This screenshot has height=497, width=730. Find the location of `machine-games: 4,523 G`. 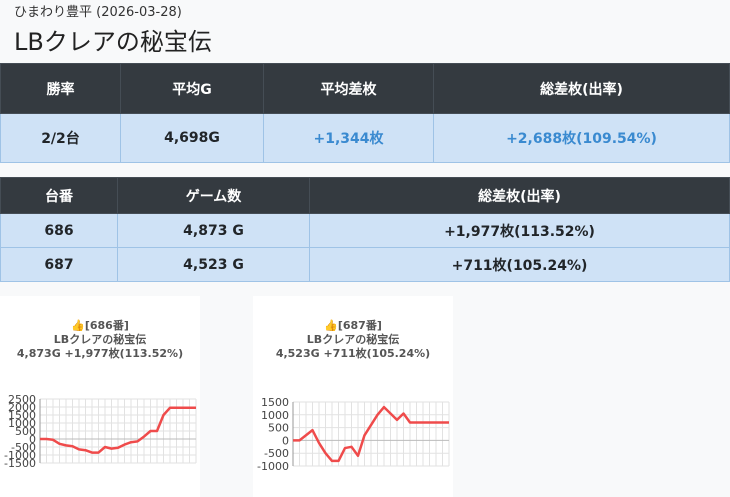

machine-games: 4,523 G is located at coordinates (213, 264).